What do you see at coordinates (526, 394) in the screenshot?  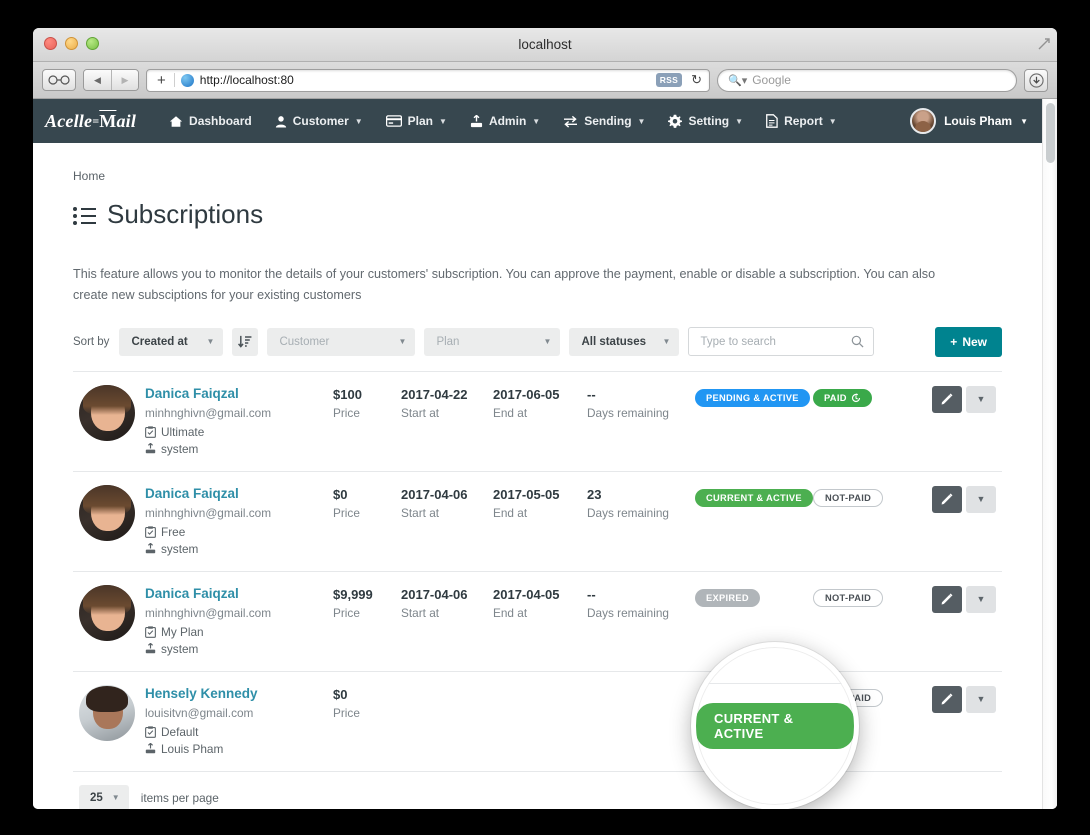 I see `end-value: 2017-06-05` at bounding box center [526, 394].